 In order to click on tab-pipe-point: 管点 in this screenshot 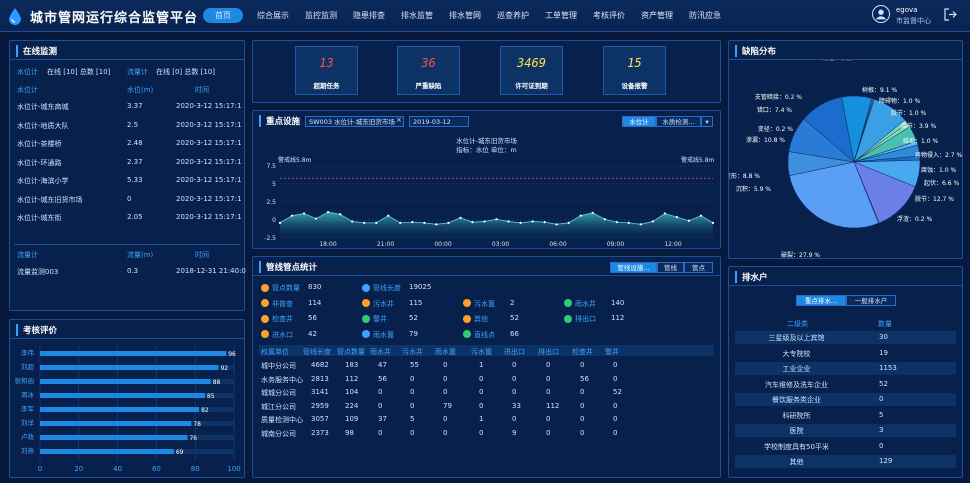, I will do `click(698, 267)`.